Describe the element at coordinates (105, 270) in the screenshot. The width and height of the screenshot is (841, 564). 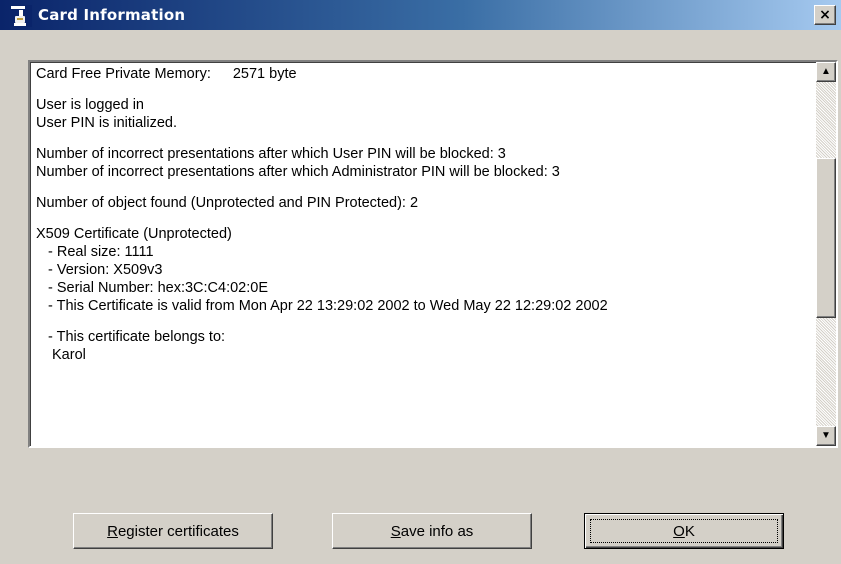
I see `cert-version: - Version: X509v3` at that location.